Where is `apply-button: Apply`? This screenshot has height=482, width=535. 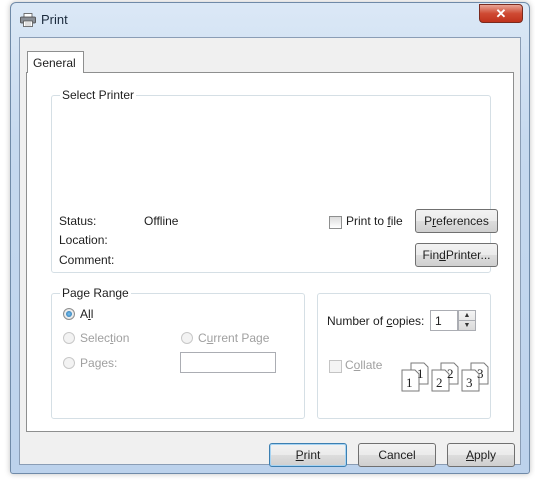 apply-button: Apply is located at coordinates (481, 455).